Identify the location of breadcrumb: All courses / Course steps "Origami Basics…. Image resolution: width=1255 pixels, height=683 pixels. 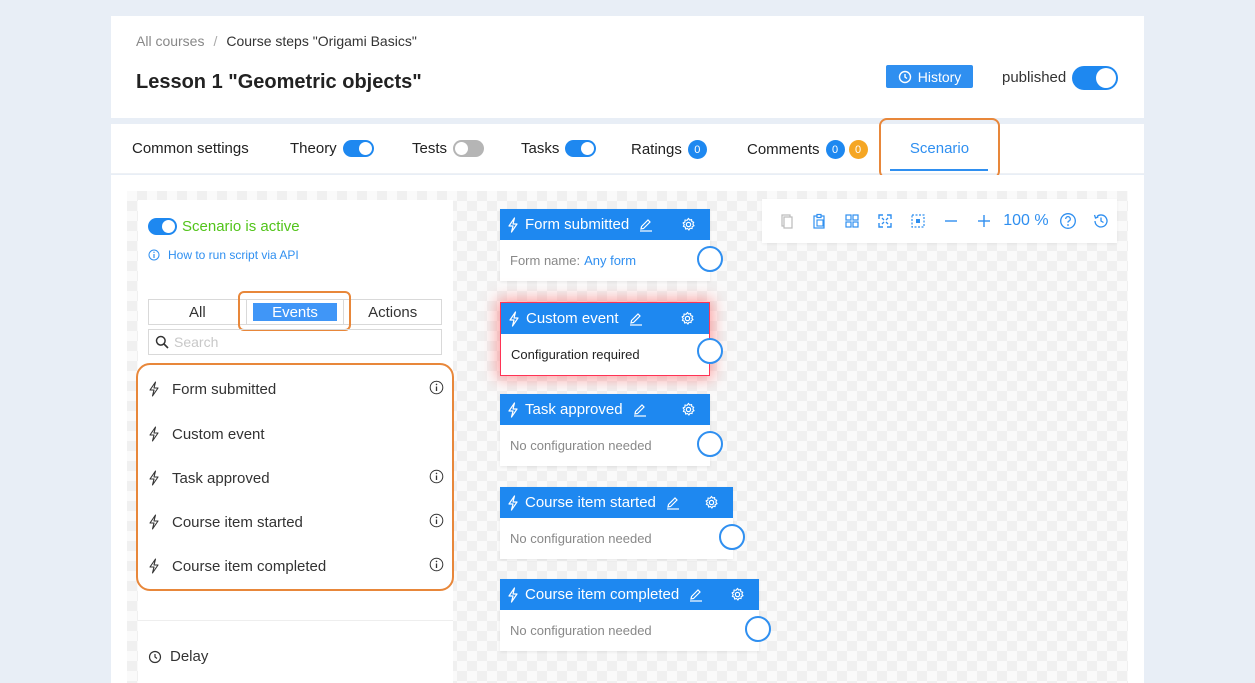
(276, 41).